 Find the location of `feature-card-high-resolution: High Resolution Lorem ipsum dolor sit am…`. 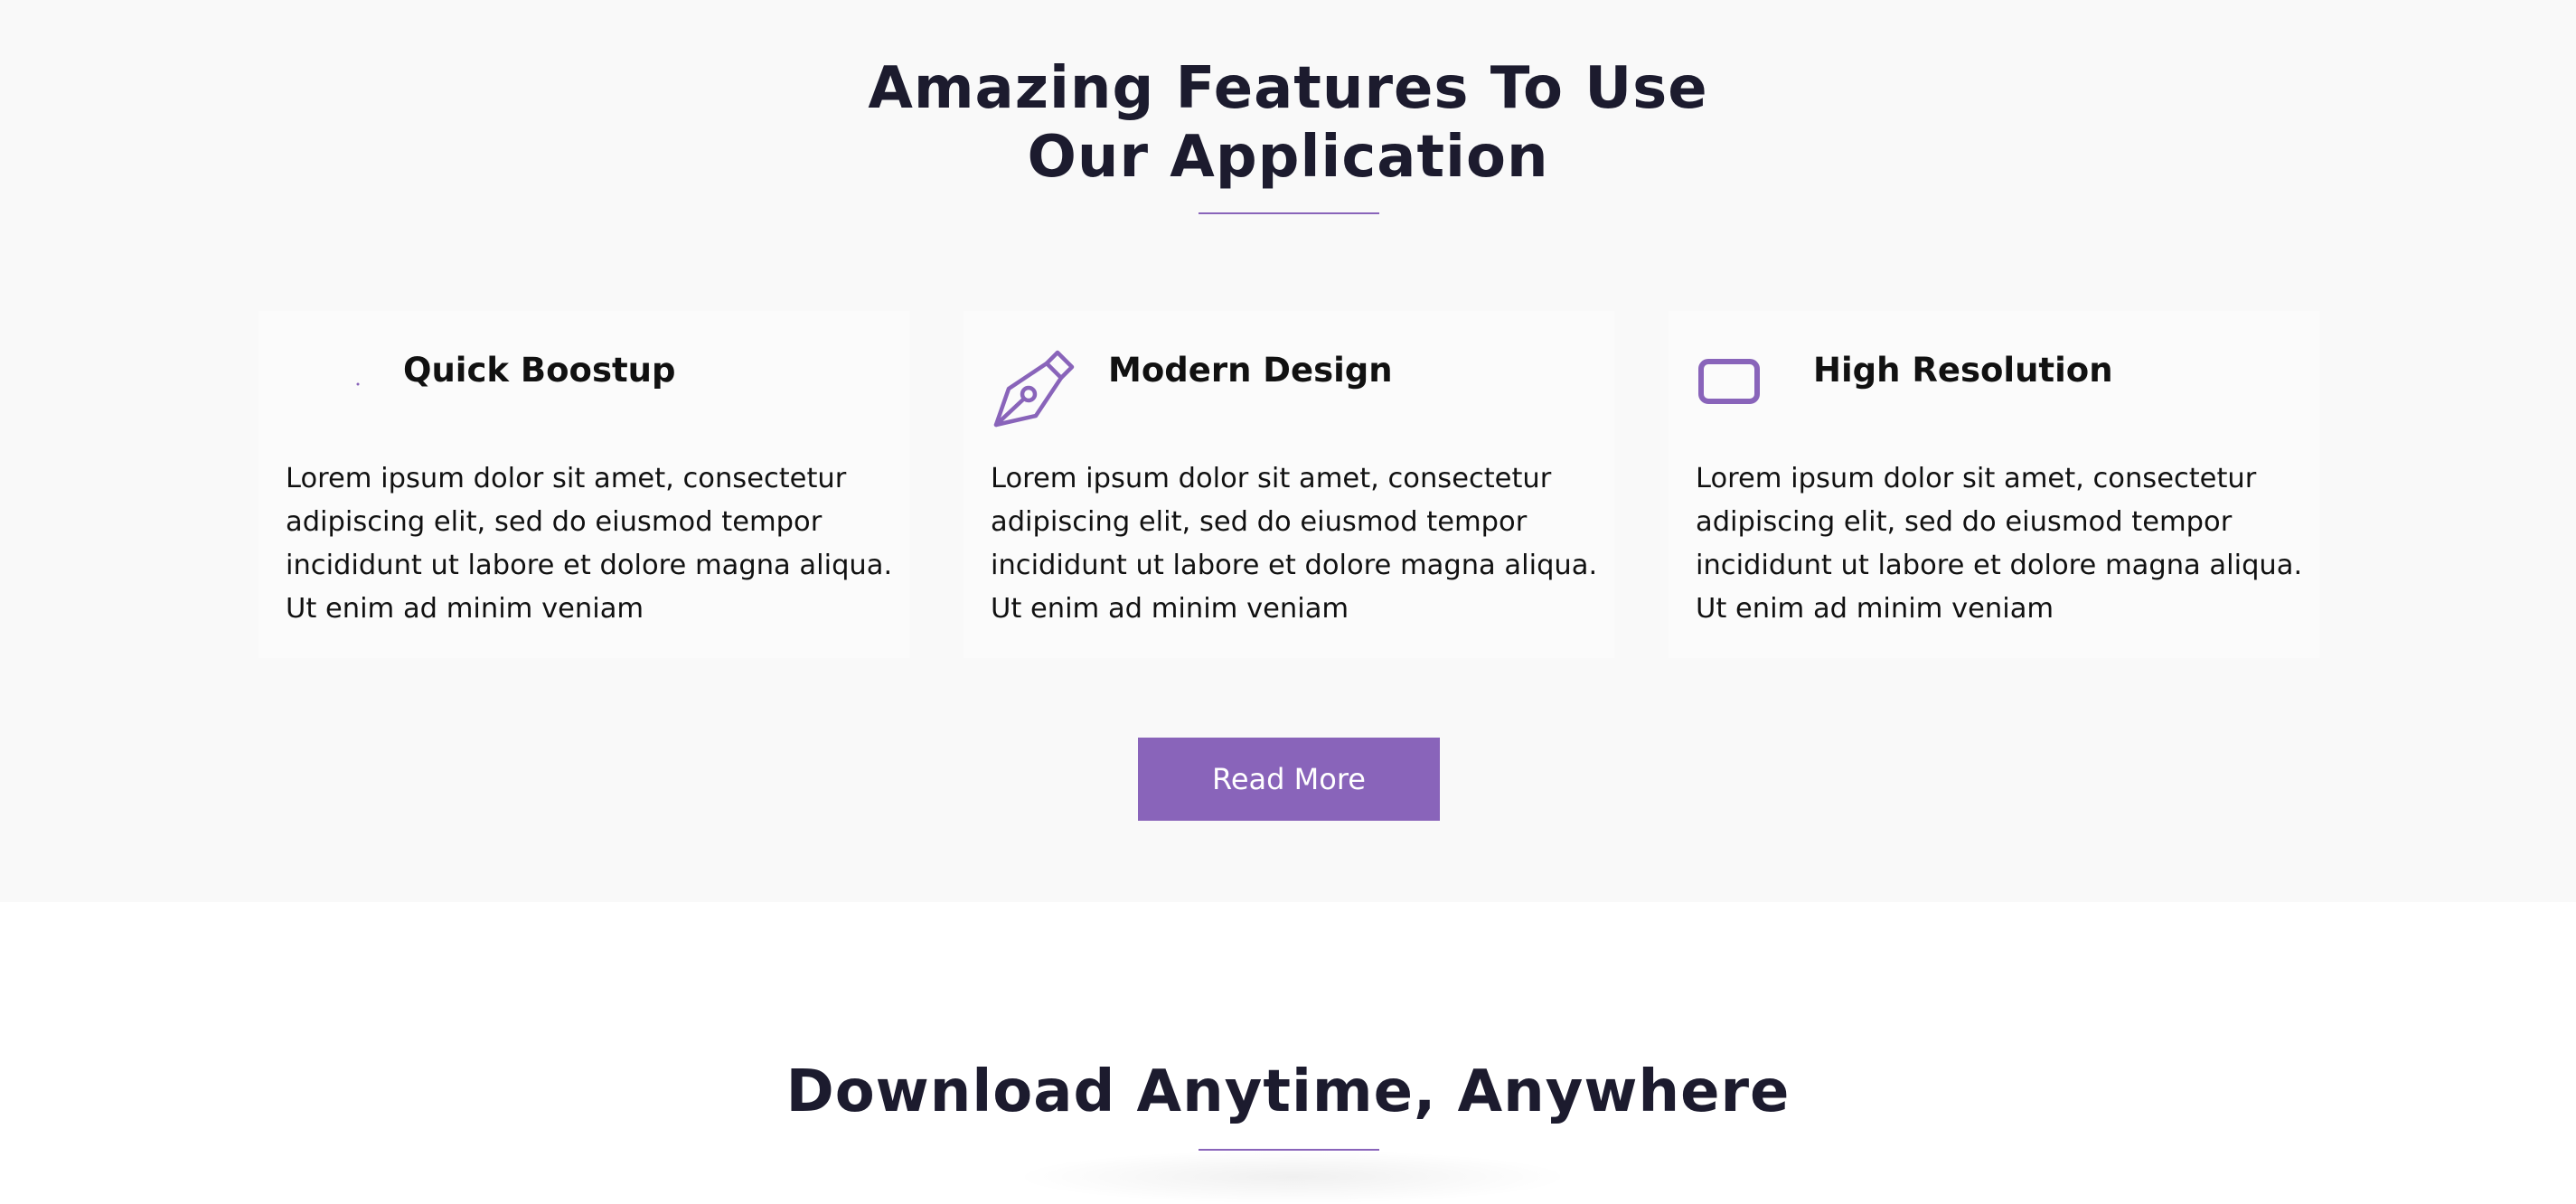

feature-card-high-resolution: High Resolution Lorem ipsum dolor sit am… is located at coordinates (1994, 484).